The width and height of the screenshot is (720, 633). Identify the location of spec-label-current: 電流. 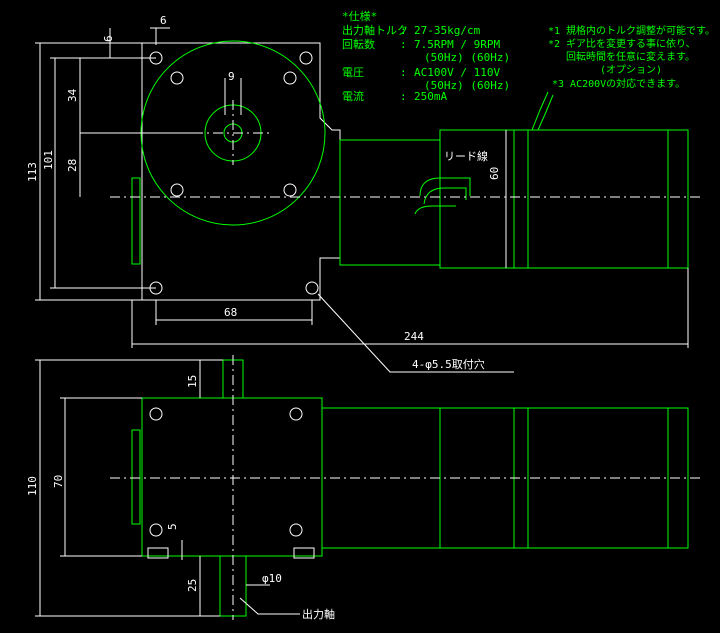
(353, 96).